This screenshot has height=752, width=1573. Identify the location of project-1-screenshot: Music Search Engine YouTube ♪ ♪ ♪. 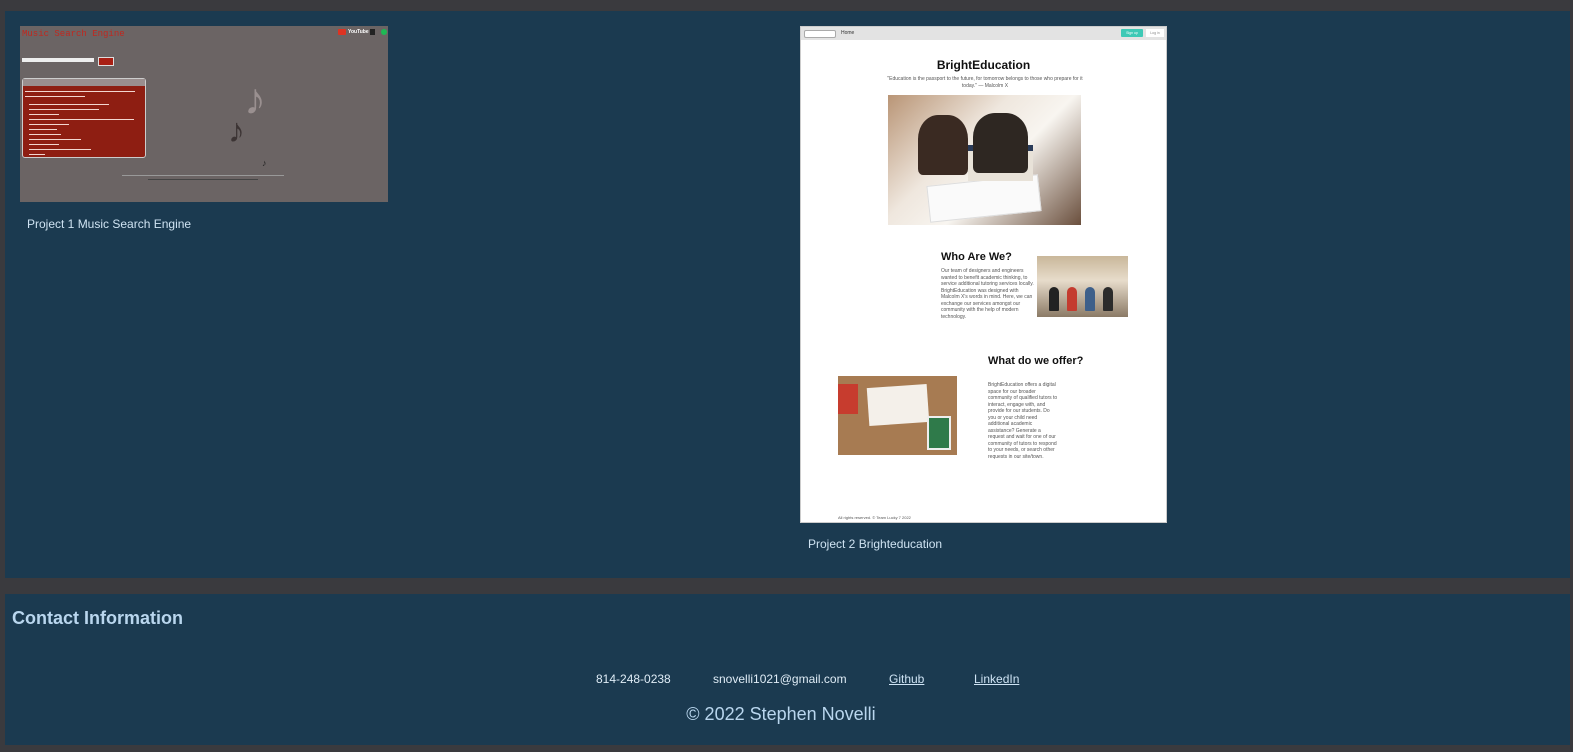
(204, 114).